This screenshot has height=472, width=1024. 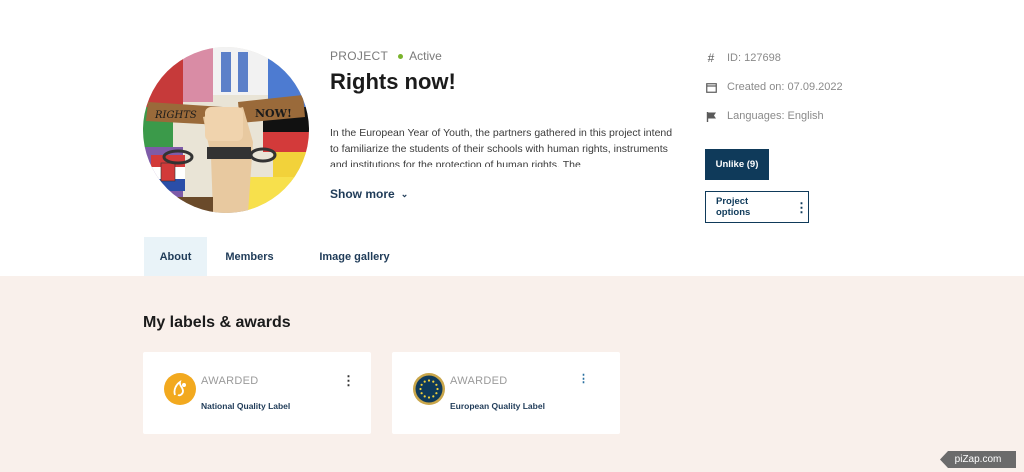 What do you see at coordinates (354, 256) in the screenshot?
I see `tab-image-gallery: Image gallery` at bounding box center [354, 256].